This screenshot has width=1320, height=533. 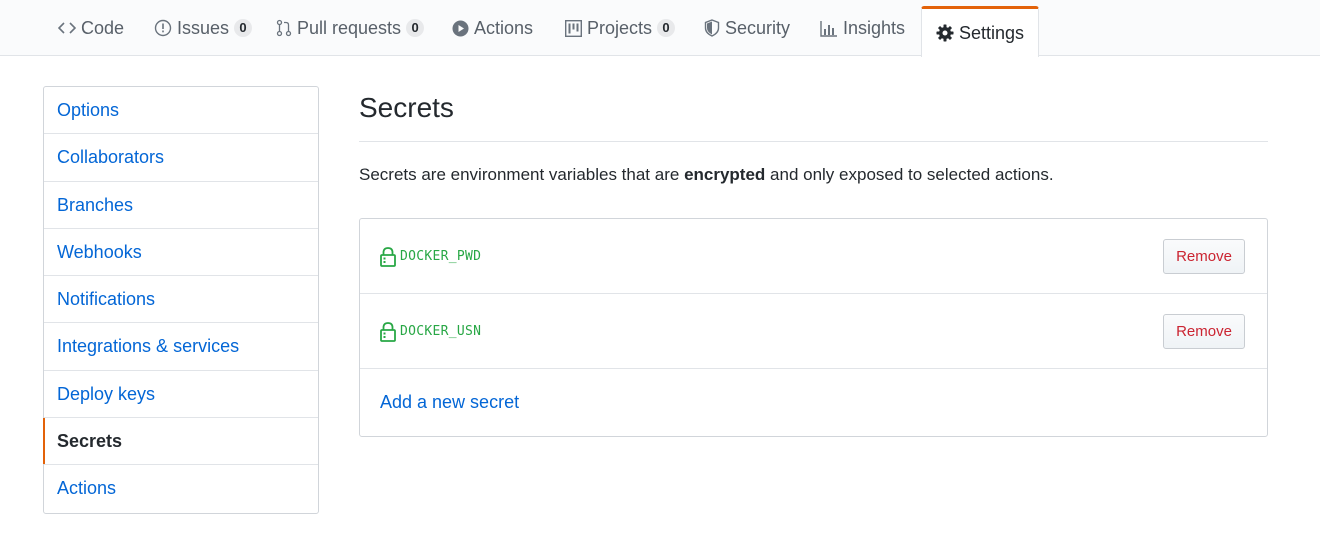 I want to click on sidebar-item-actions: Actions, so click(x=181, y=488).